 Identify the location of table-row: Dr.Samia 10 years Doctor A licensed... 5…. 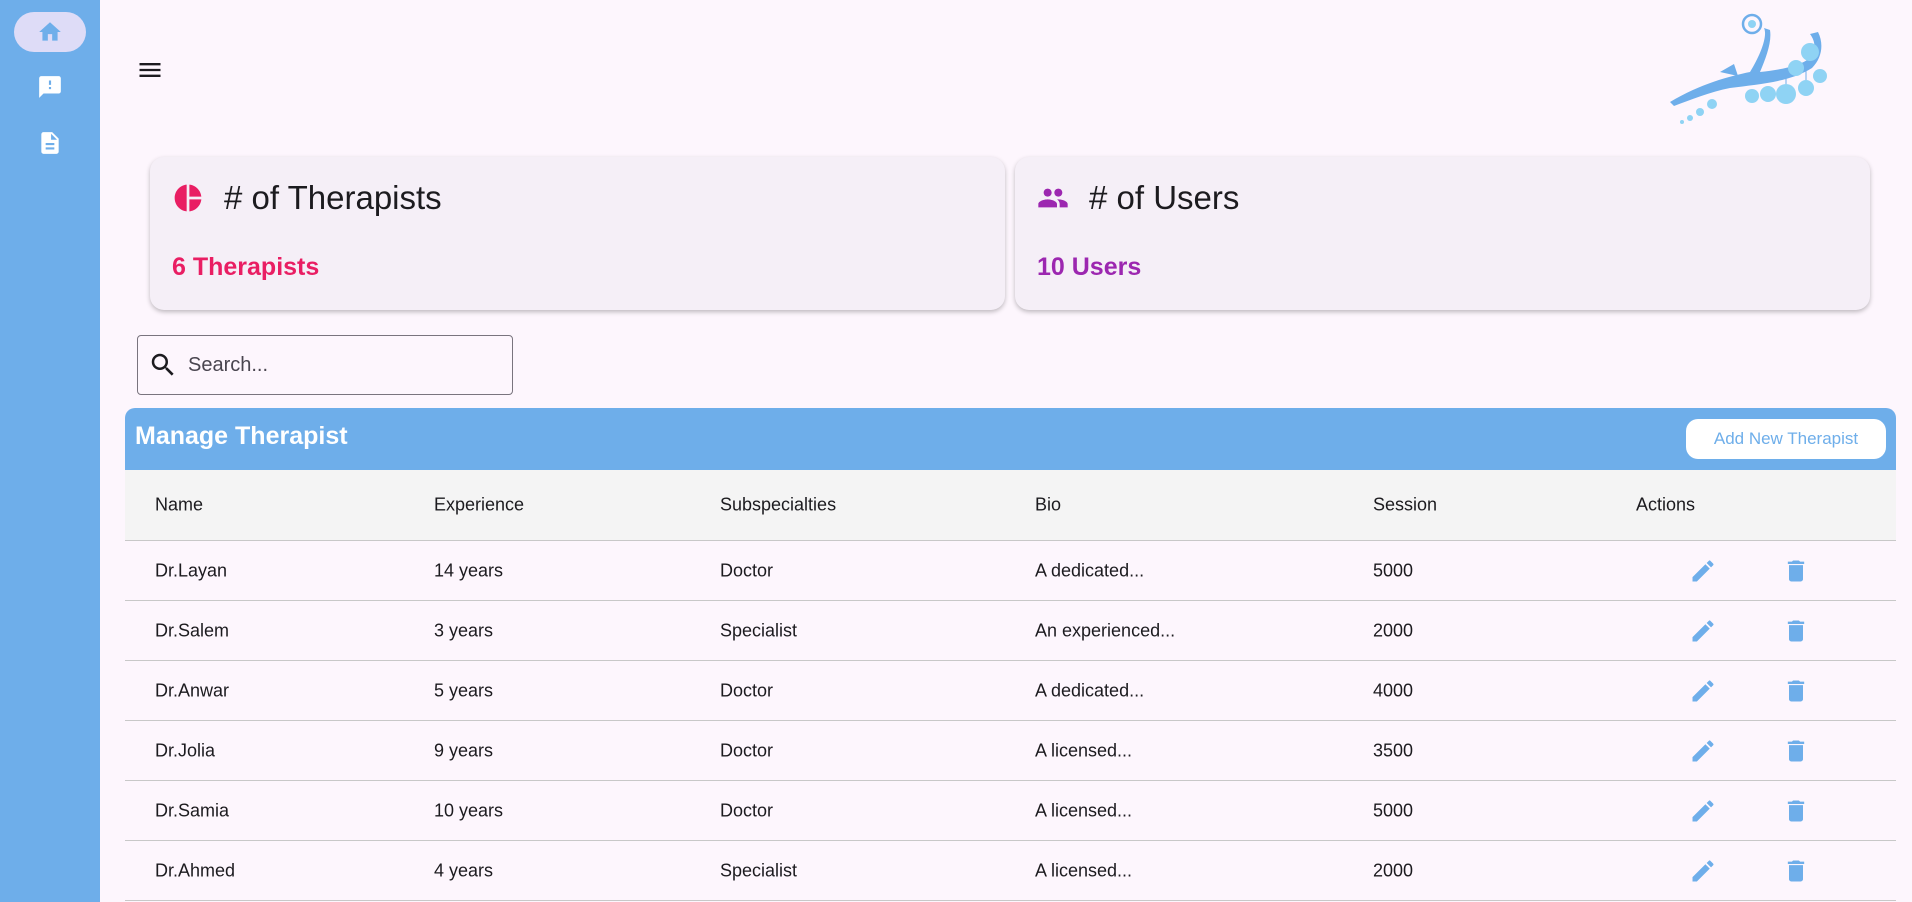
(1010, 811).